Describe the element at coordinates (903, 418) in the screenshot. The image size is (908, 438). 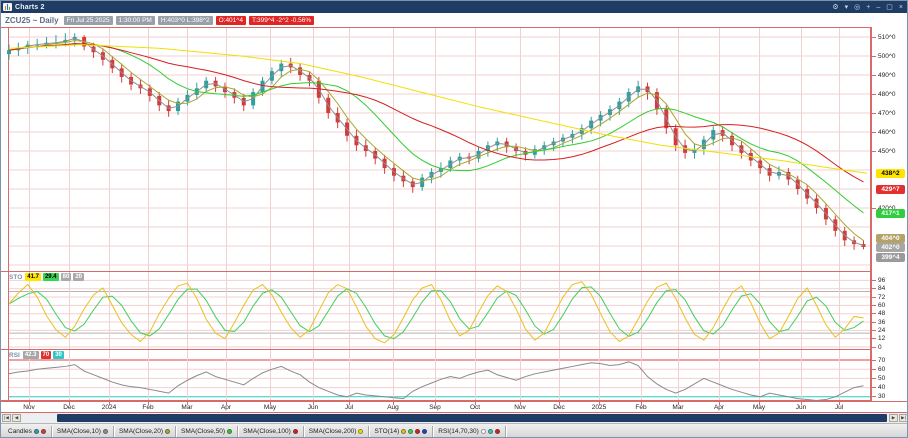
I see `scroll-end-button: ▶|` at that location.